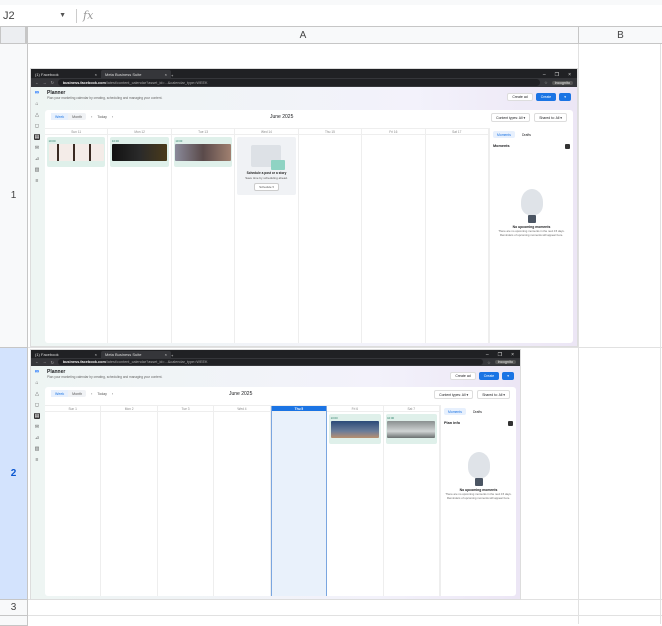  What do you see at coordinates (266, 187) in the screenshot?
I see `schedule-button: Schedule ▾` at bounding box center [266, 187].